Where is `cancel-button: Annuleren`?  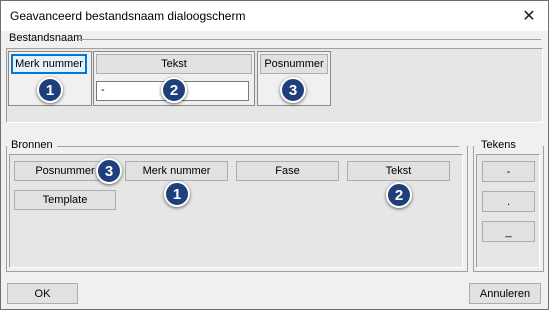
cancel-button: Annuleren is located at coordinates (505, 293).